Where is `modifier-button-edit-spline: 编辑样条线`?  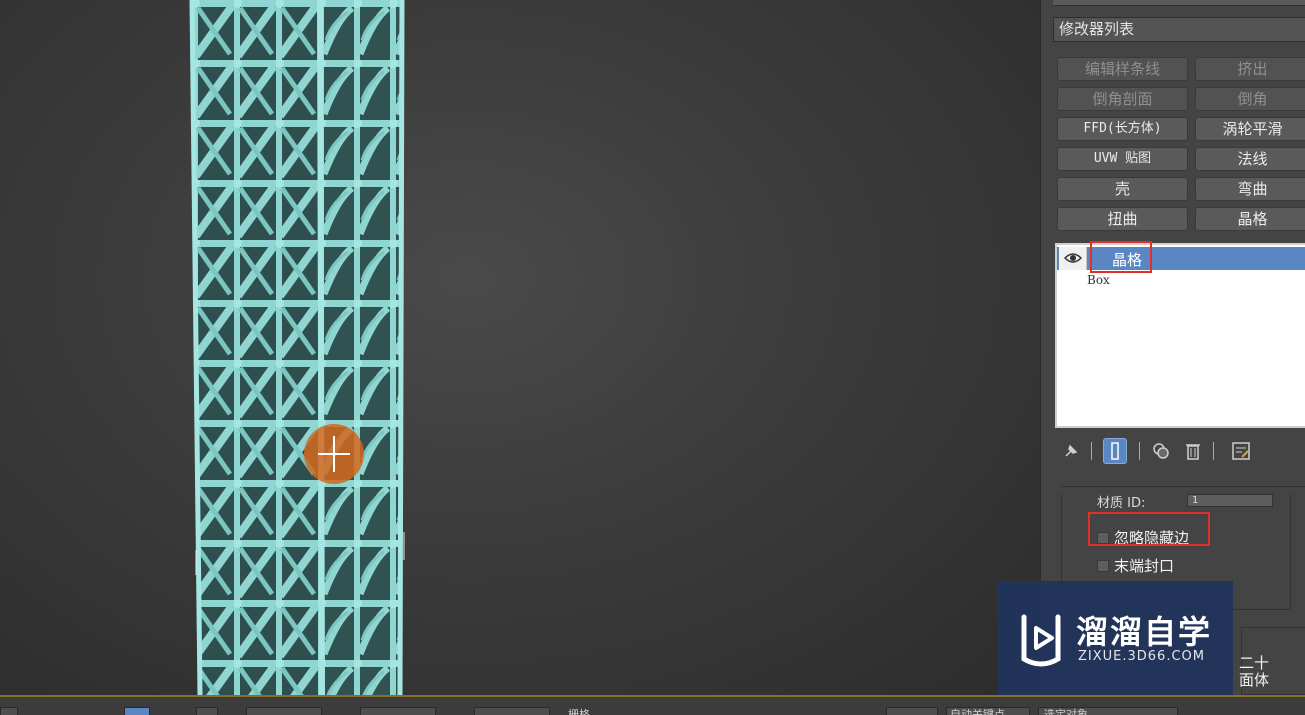
modifier-button-edit-spline: 编辑样条线 is located at coordinates (1122, 69).